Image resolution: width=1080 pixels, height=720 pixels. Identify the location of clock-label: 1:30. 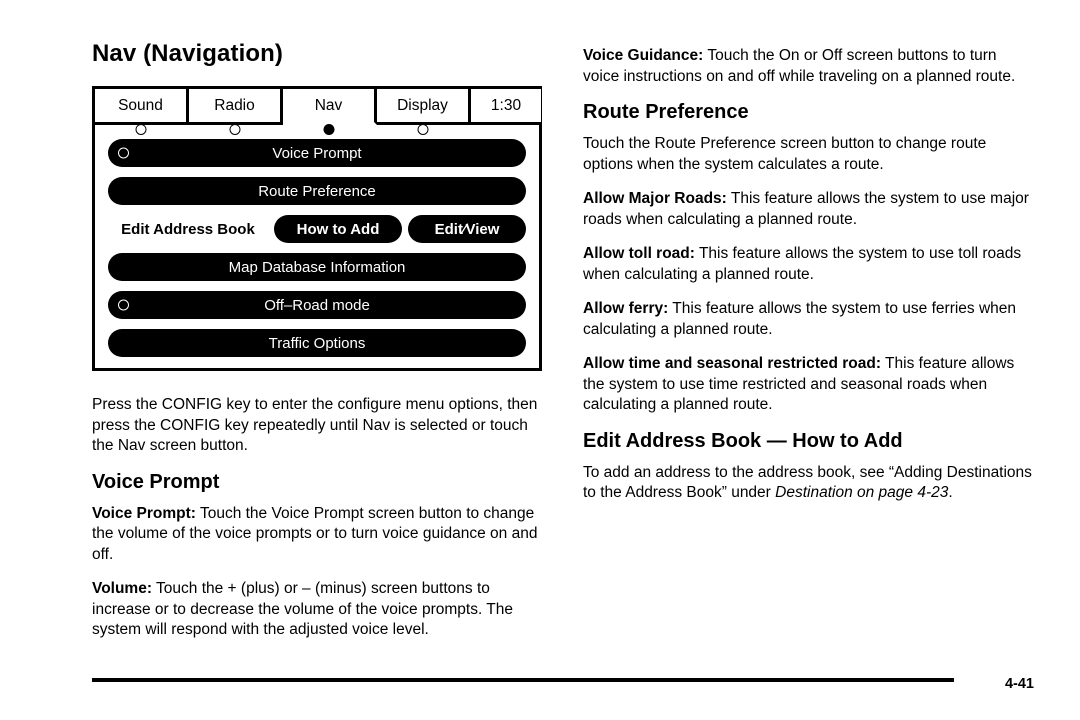
(506, 105).